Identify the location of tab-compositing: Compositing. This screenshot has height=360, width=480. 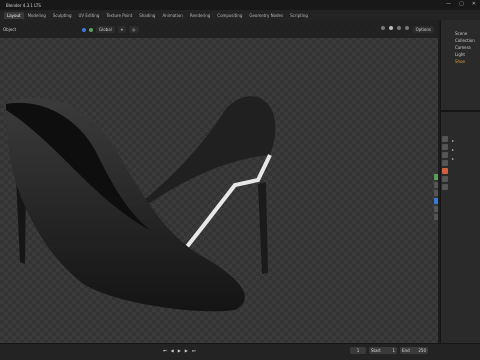
(229, 15).